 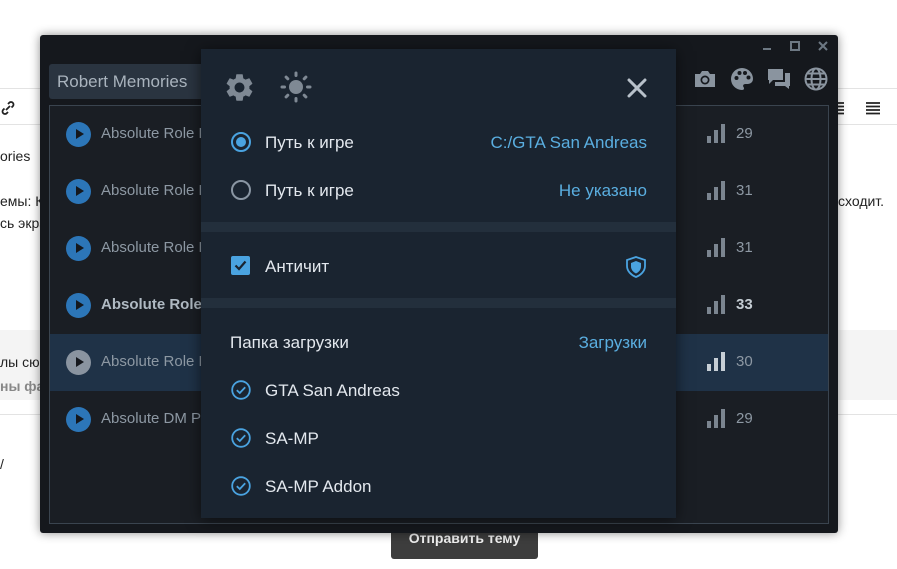 I want to click on game-path-option-2: Путь к игре Не указано, so click(x=438, y=190).